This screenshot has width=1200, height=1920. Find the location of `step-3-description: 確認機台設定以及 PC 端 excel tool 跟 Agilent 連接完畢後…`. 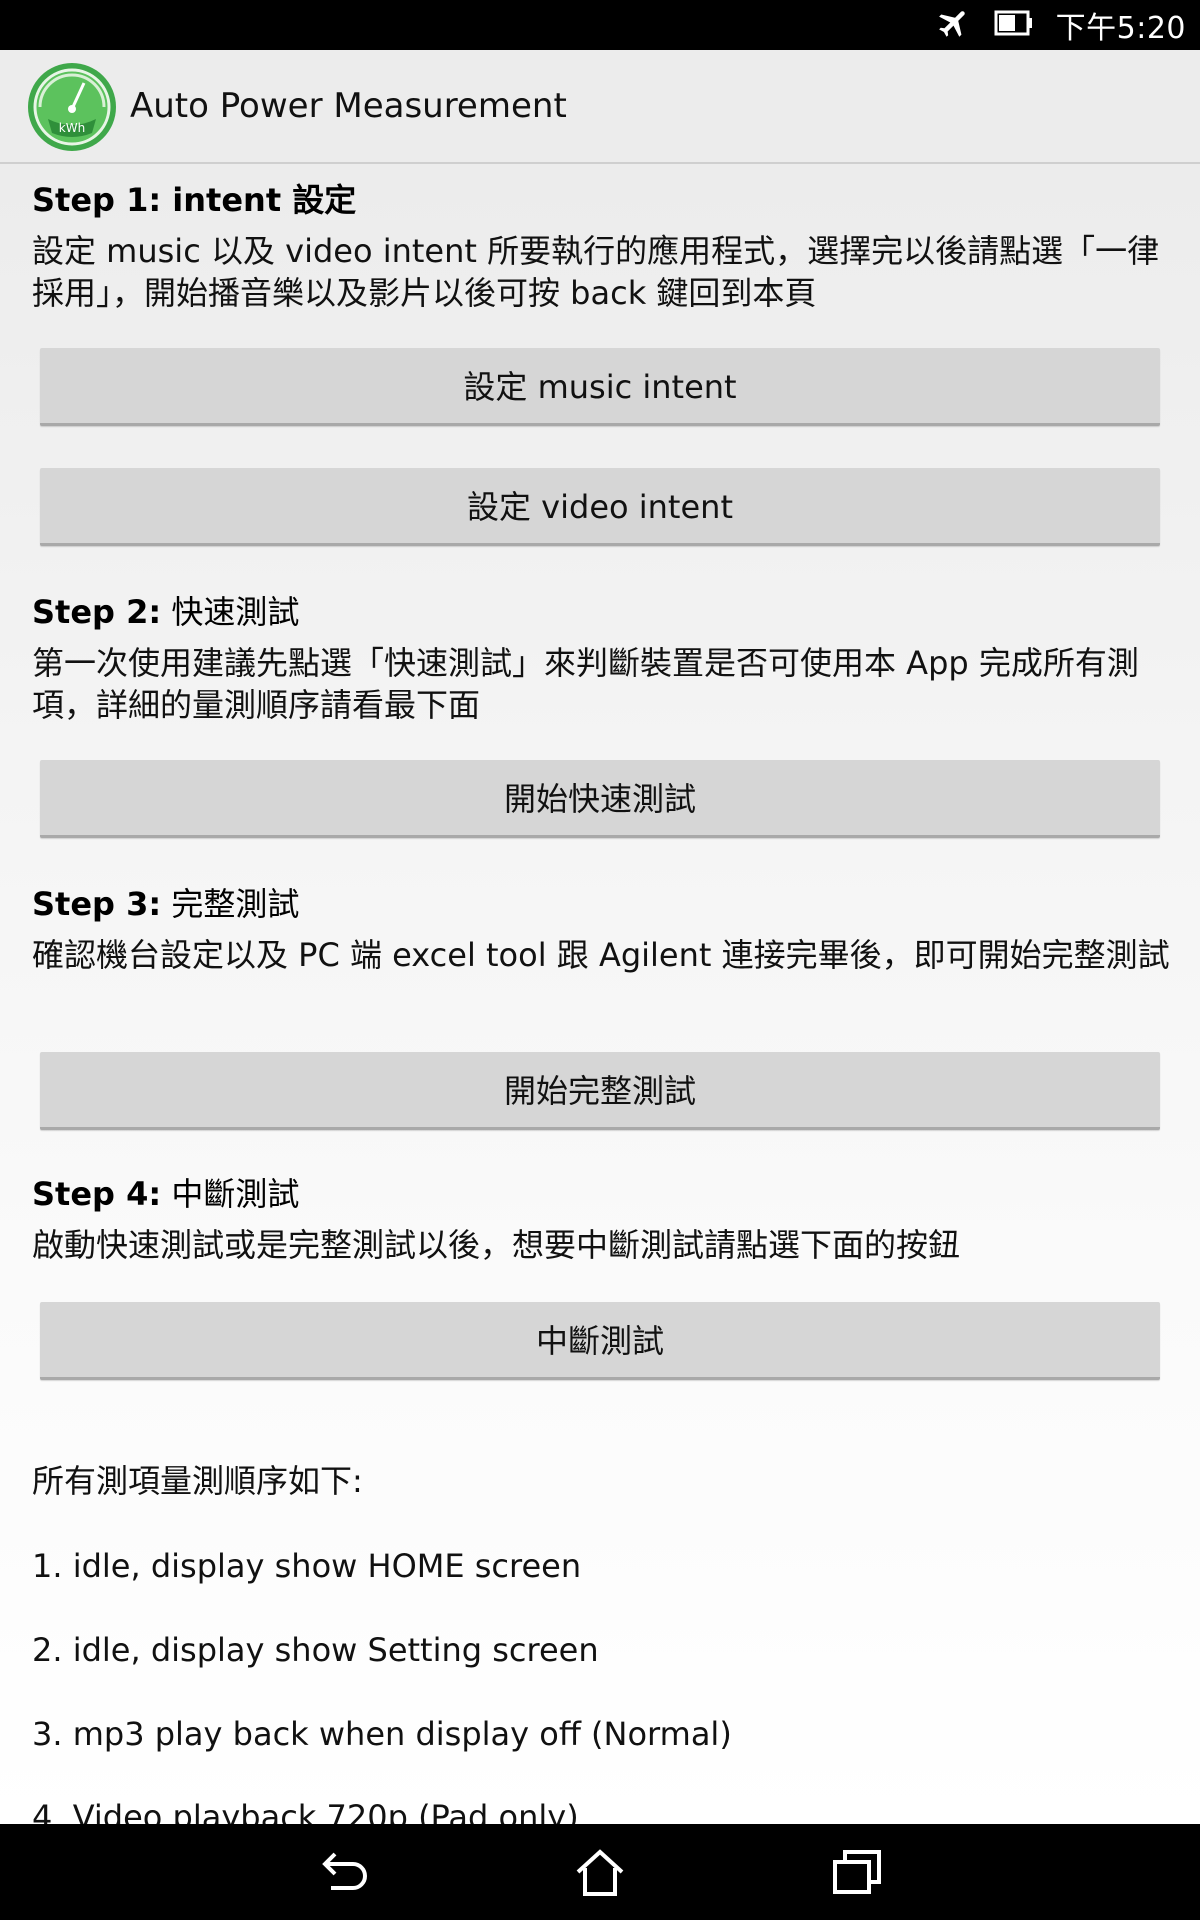

step-3-description: 確認機台設定以及 PC 端 excel tool 跟 Agilent 連接完畢後… is located at coordinates (601, 955).